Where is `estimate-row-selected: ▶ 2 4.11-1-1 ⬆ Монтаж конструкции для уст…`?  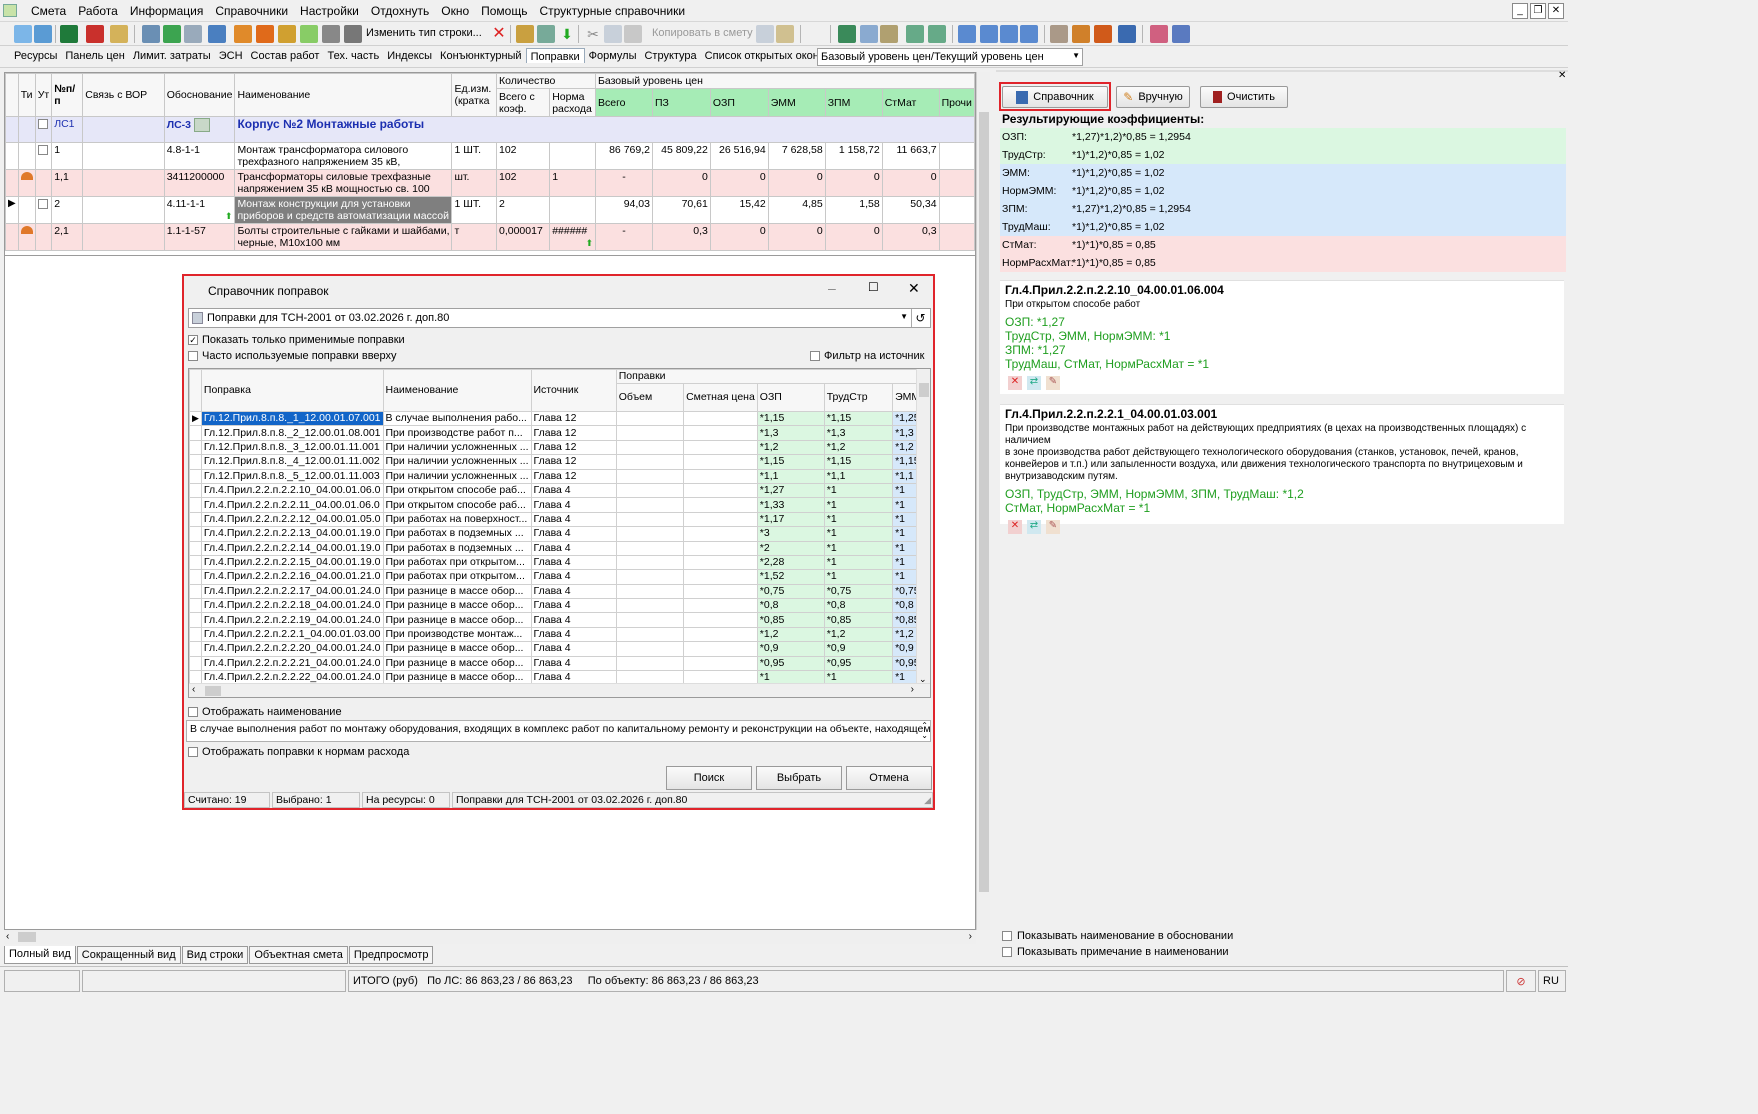
estimate-row-selected: ▶ 2 4.11-1-1 ⬆ Монтаж конструкции для уст… is located at coordinates (490, 210).